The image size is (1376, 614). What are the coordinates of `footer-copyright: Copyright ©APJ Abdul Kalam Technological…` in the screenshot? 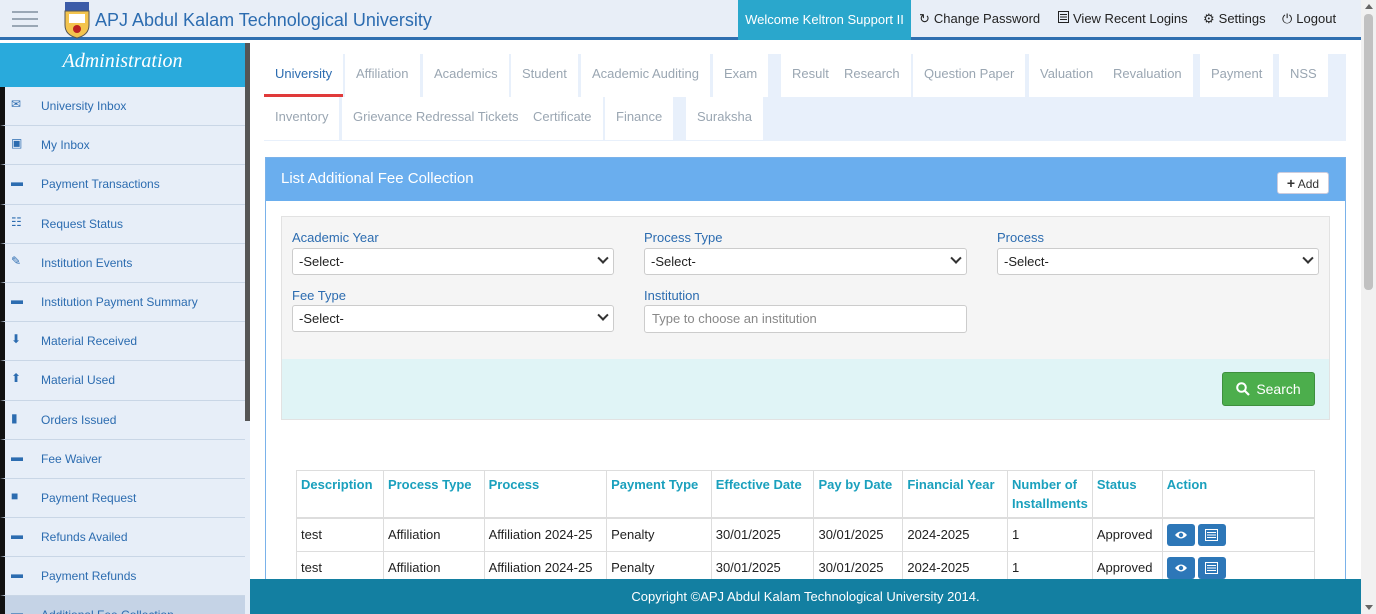 It's located at (805, 596).